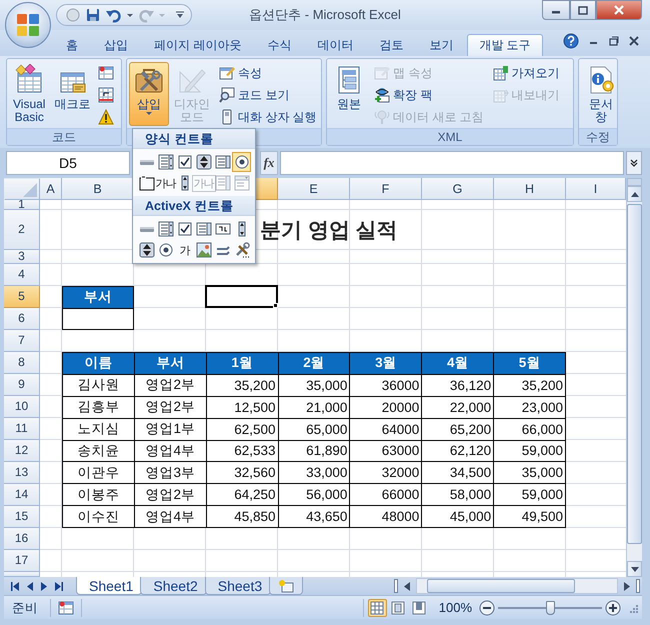  I want to click on row-header: 4, so click(22, 275).